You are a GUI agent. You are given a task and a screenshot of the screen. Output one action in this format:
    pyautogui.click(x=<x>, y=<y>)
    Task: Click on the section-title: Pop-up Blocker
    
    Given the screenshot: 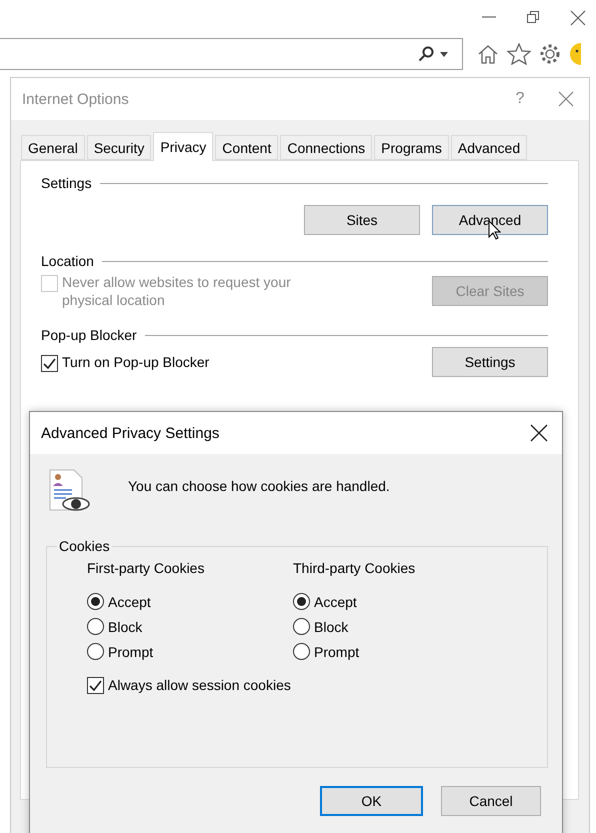 What is the action you would take?
    pyautogui.click(x=89, y=335)
    